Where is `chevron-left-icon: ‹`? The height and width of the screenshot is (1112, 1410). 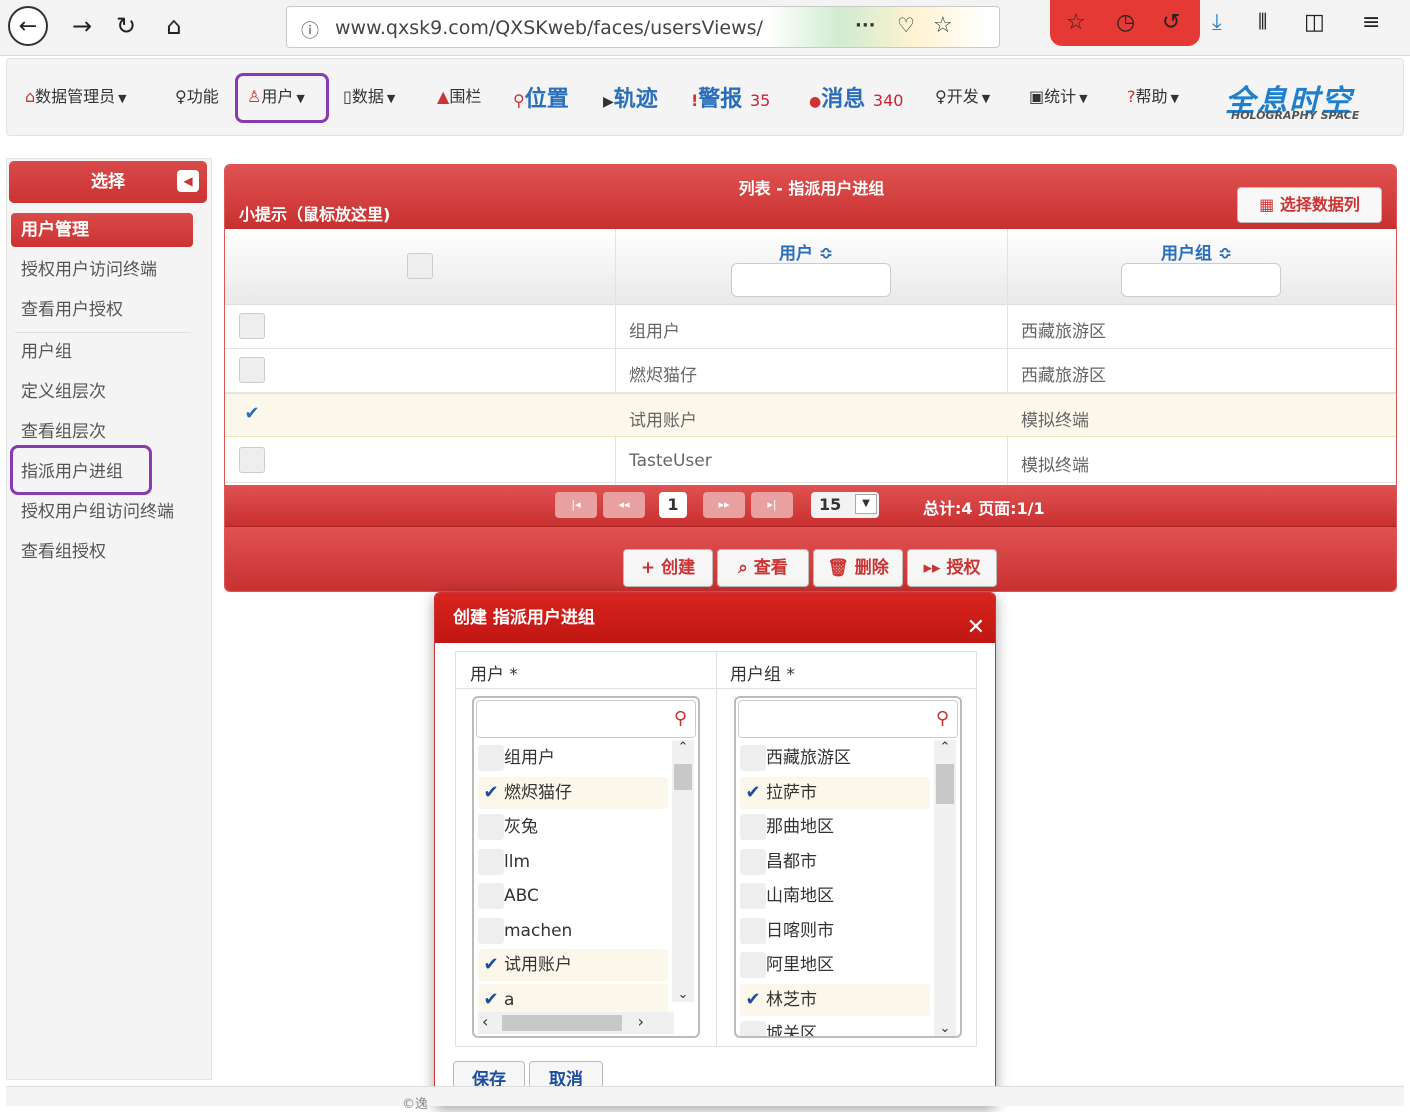 chevron-left-icon: ‹ is located at coordinates (485, 1021).